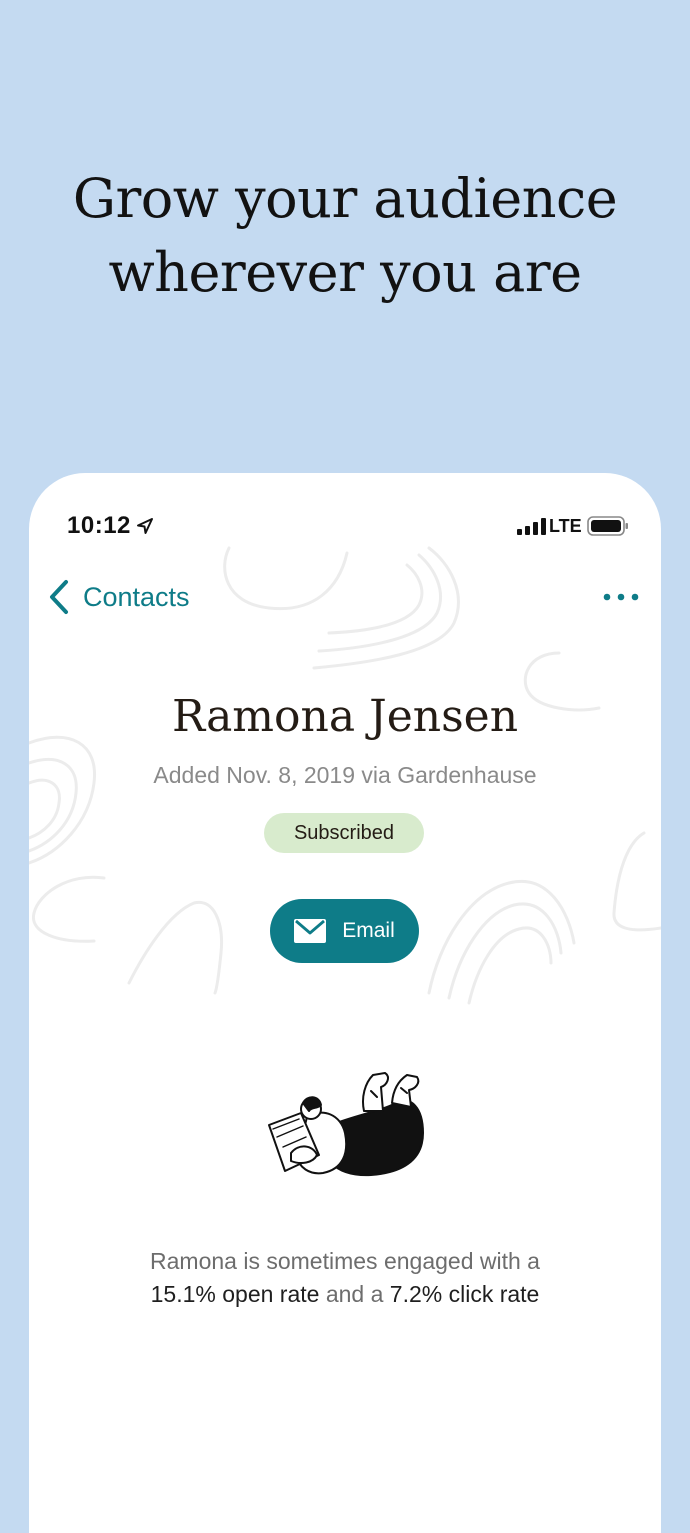 The height and width of the screenshot is (1533, 690). Describe the element at coordinates (345, 198) in the screenshot. I see `hero-line-1: Grow your audience` at that location.